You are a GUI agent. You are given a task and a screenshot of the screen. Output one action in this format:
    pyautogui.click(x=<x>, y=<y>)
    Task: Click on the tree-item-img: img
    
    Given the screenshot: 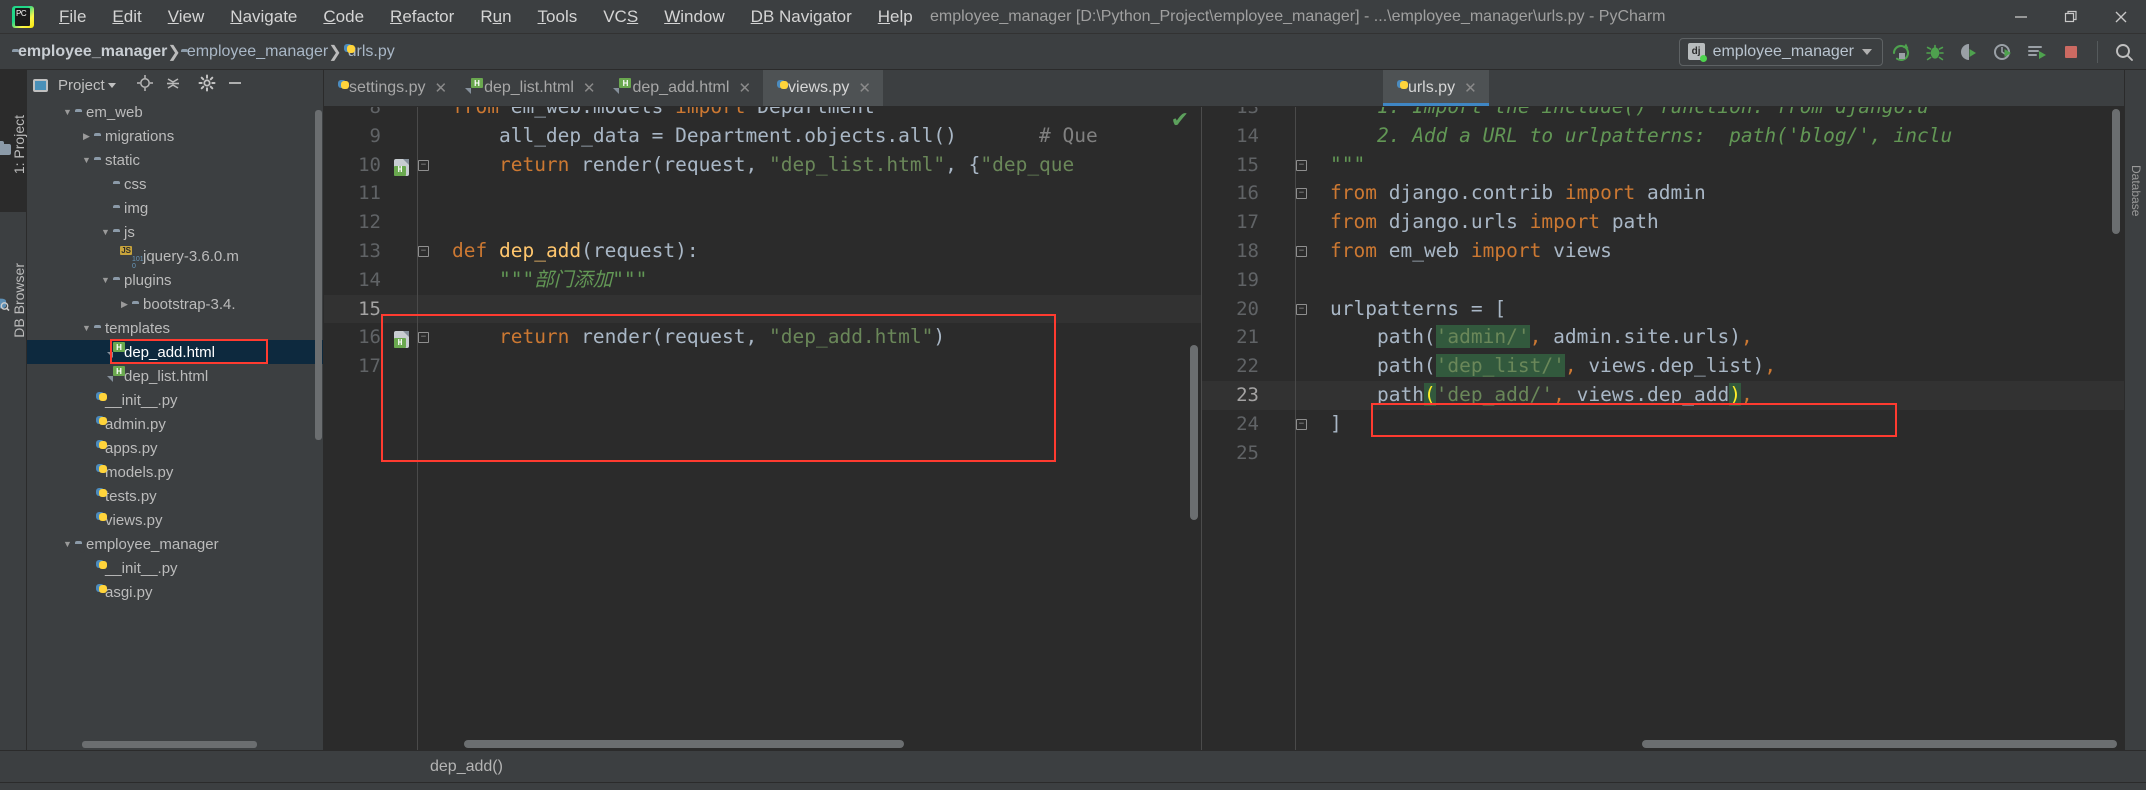 What is the action you would take?
    pyautogui.click(x=175, y=208)
    